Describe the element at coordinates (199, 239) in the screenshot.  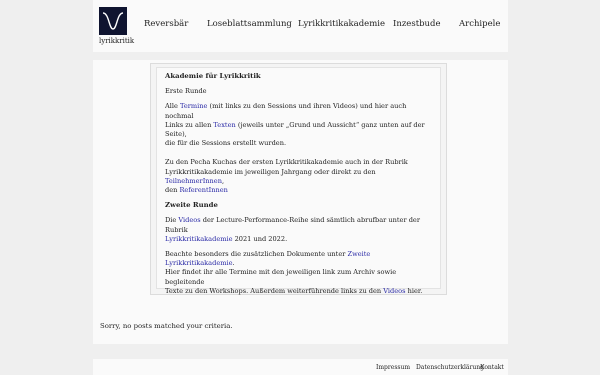
I see `lyrikkritikakademie-link: Lyrikkritikakademie` at that location.